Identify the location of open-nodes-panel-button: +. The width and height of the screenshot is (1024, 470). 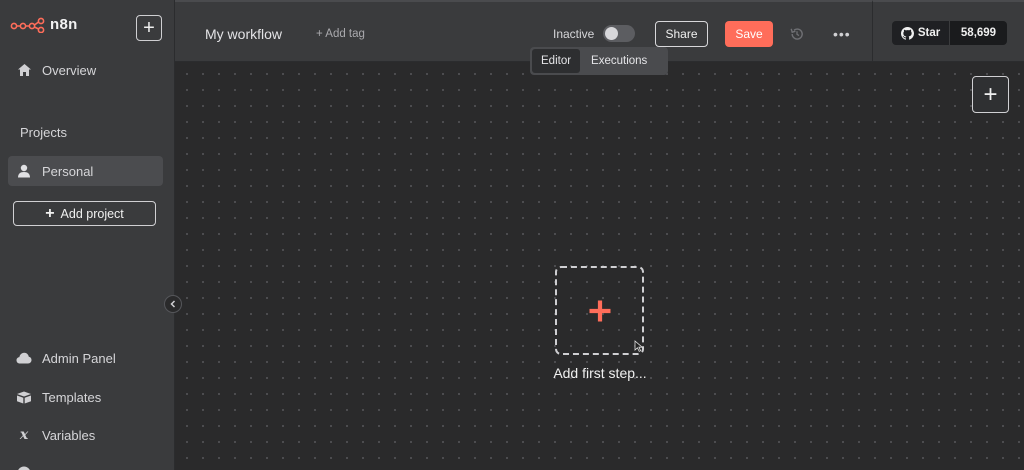
(990, 94).